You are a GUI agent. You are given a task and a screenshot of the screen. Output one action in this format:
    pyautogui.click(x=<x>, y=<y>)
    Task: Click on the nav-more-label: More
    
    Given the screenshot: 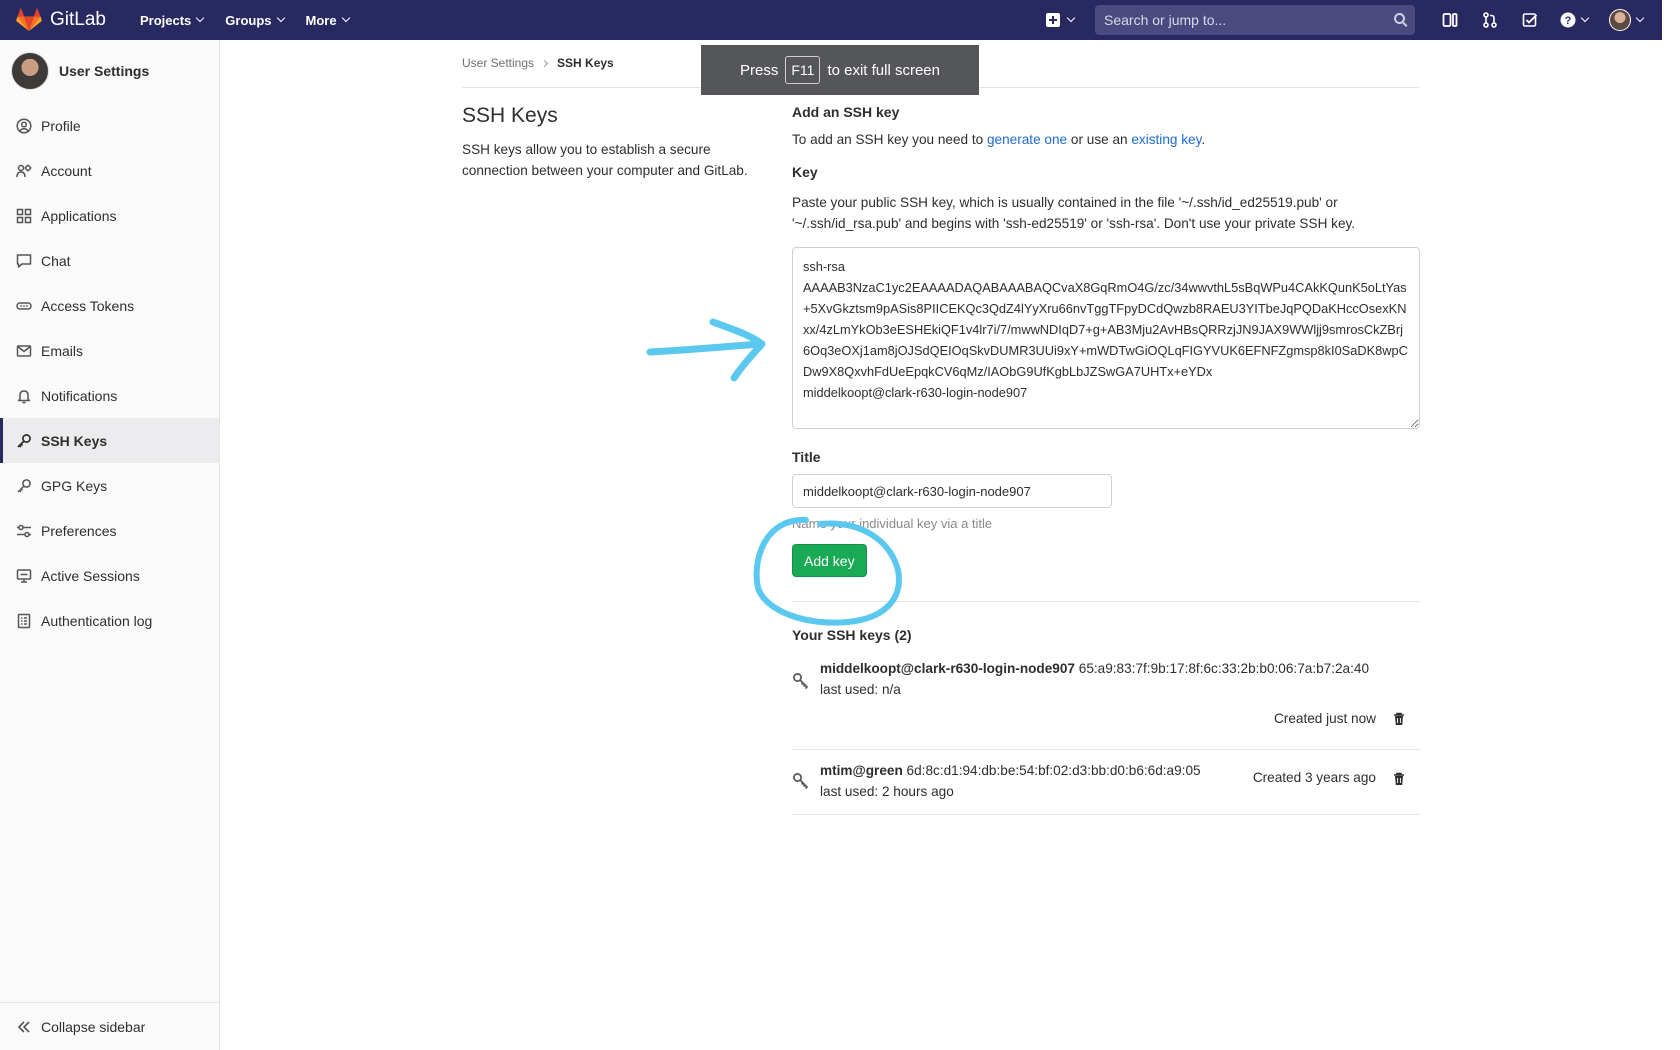 What is the action you would take?
    pyautogui.click(x=321, y=20)
    